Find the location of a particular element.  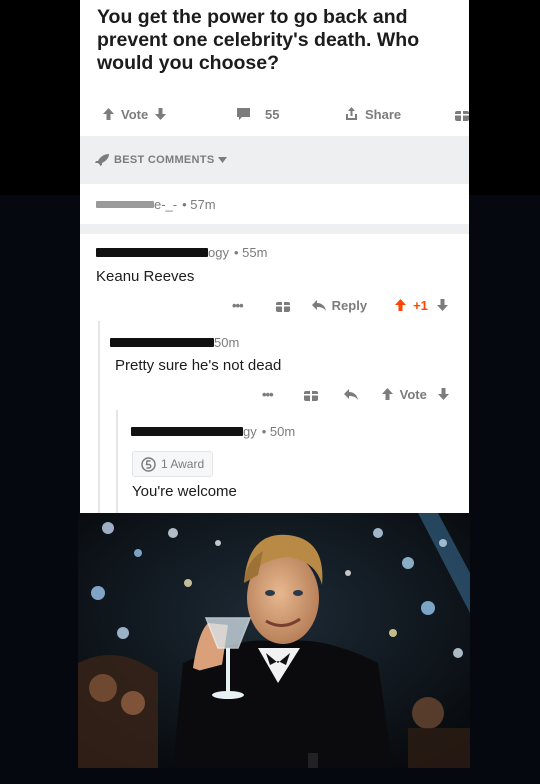

comments-button: 55 is located at coordinates (257, 114).